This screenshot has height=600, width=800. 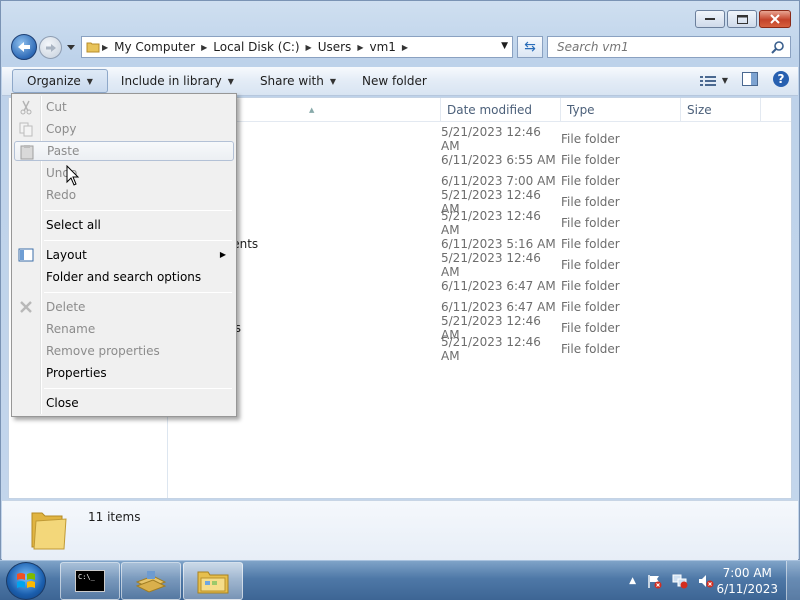 I want to click on column-header-size: Size, so click(x=721, y=110).